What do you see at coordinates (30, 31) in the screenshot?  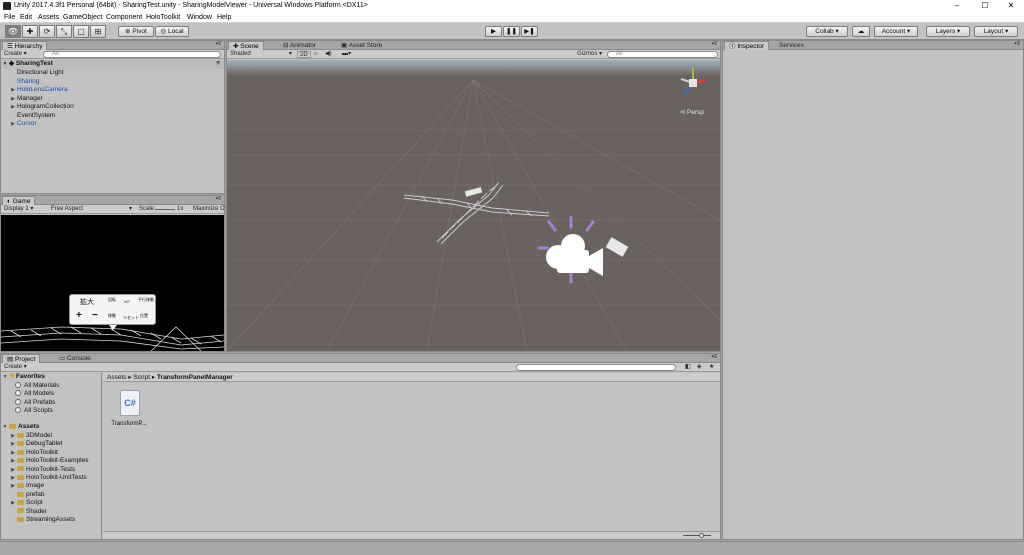 I see `move-tool-icon: ✚` at bounding box center [30, 31].